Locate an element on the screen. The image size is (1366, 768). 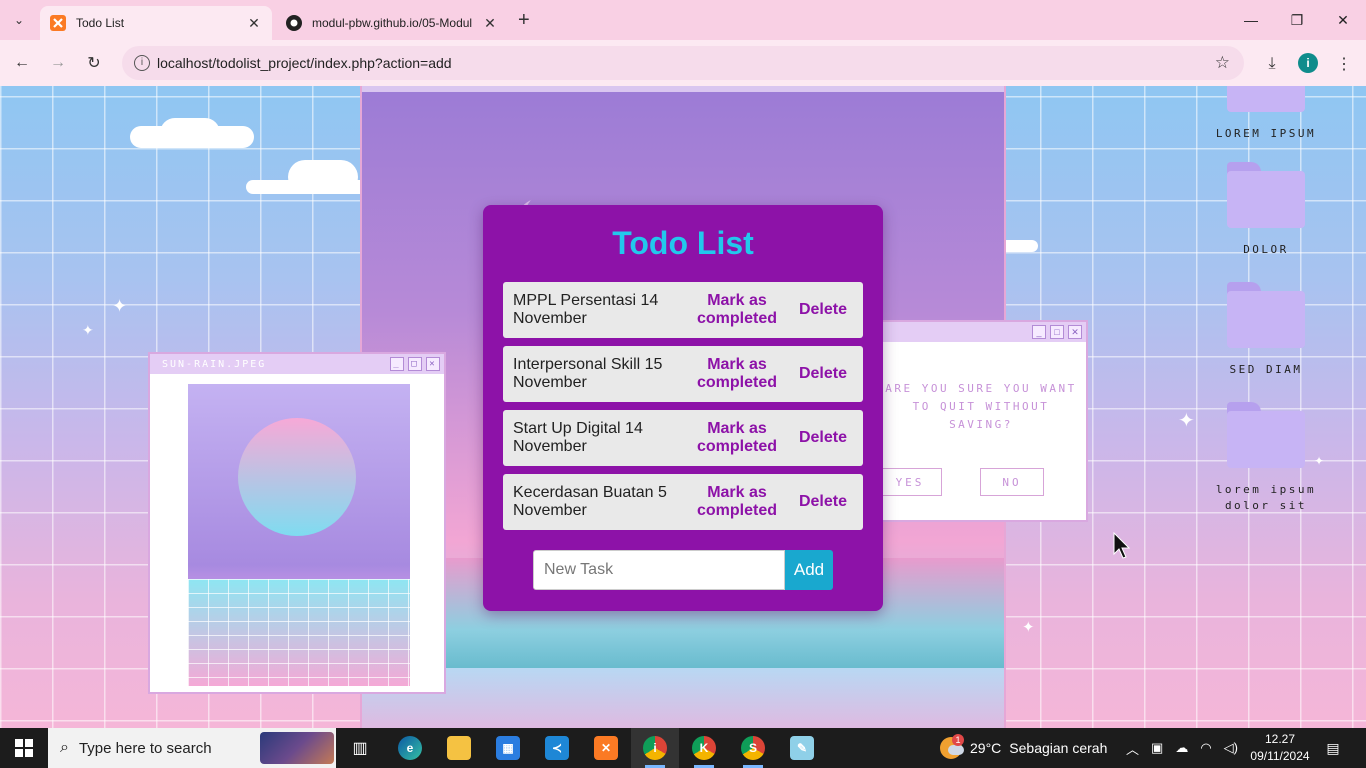
arrow-left-icon: ← is located at coordinates (22, 62).